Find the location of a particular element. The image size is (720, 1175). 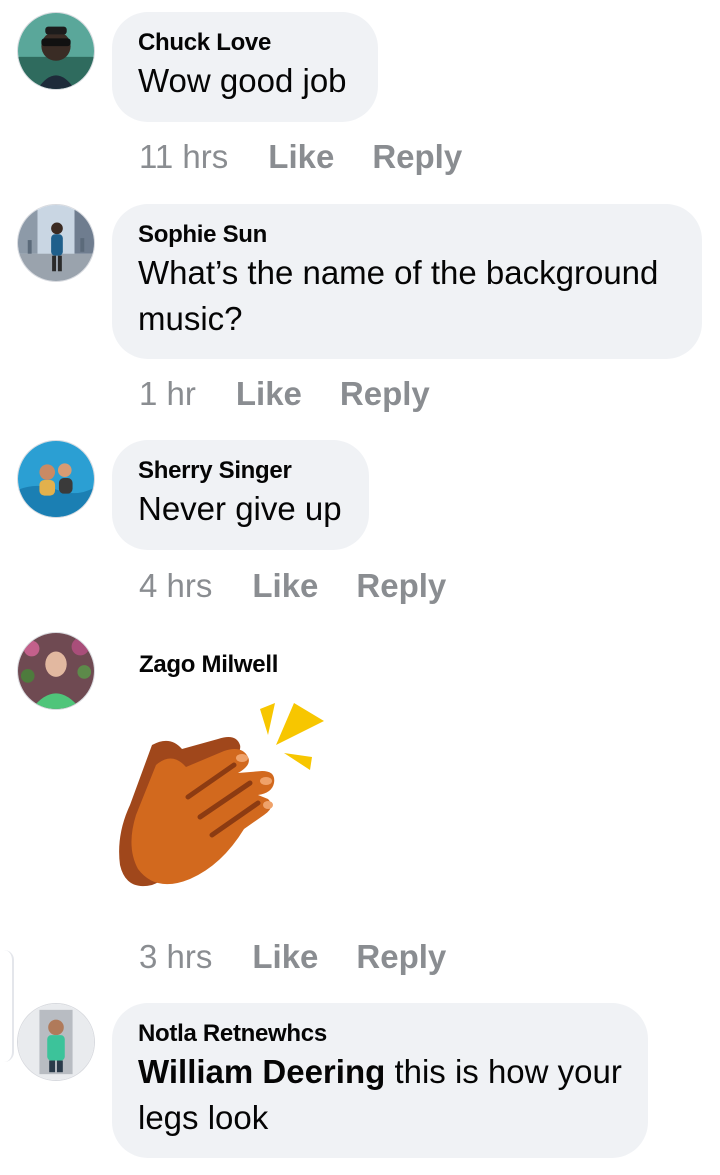

comment-author: Sophie Sun is located at coordinates (407, 235).